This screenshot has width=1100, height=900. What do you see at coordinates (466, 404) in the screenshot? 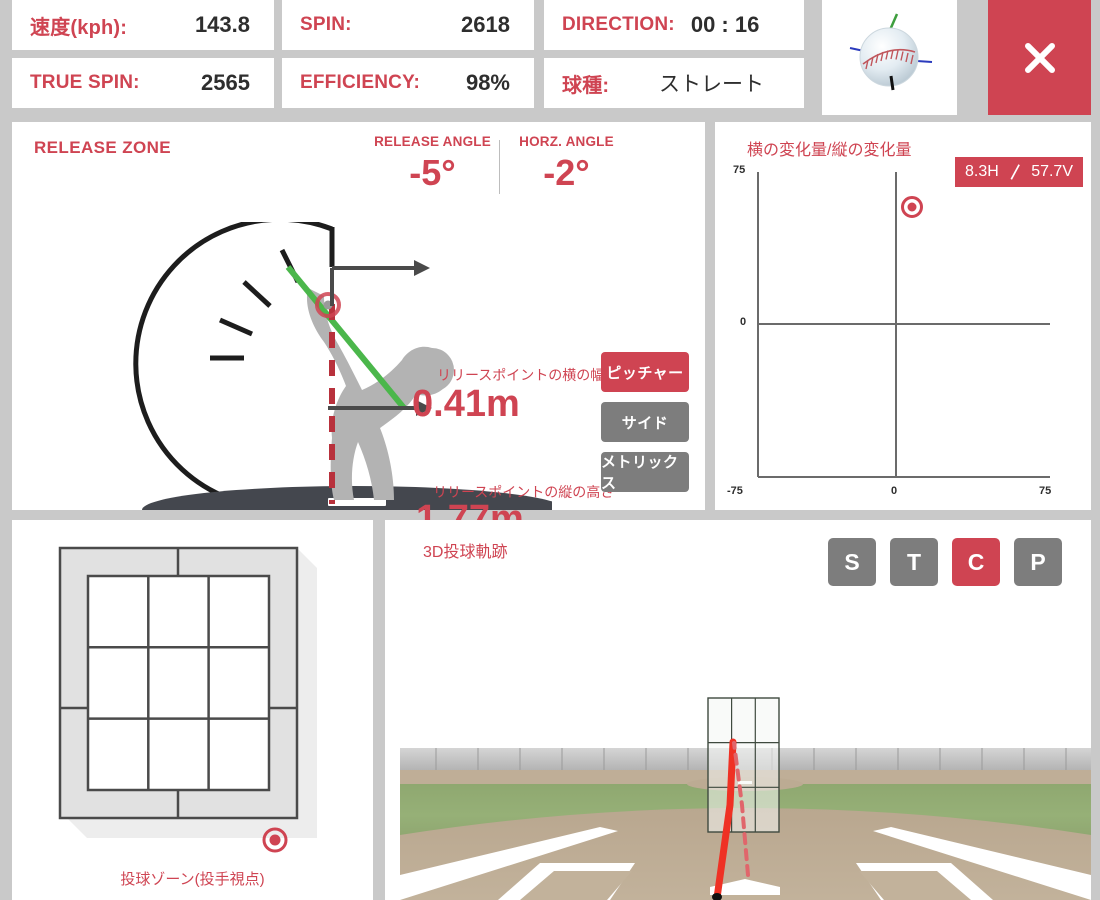
I see `release-width-value: 0.41m` at bounding box center [466, 404].